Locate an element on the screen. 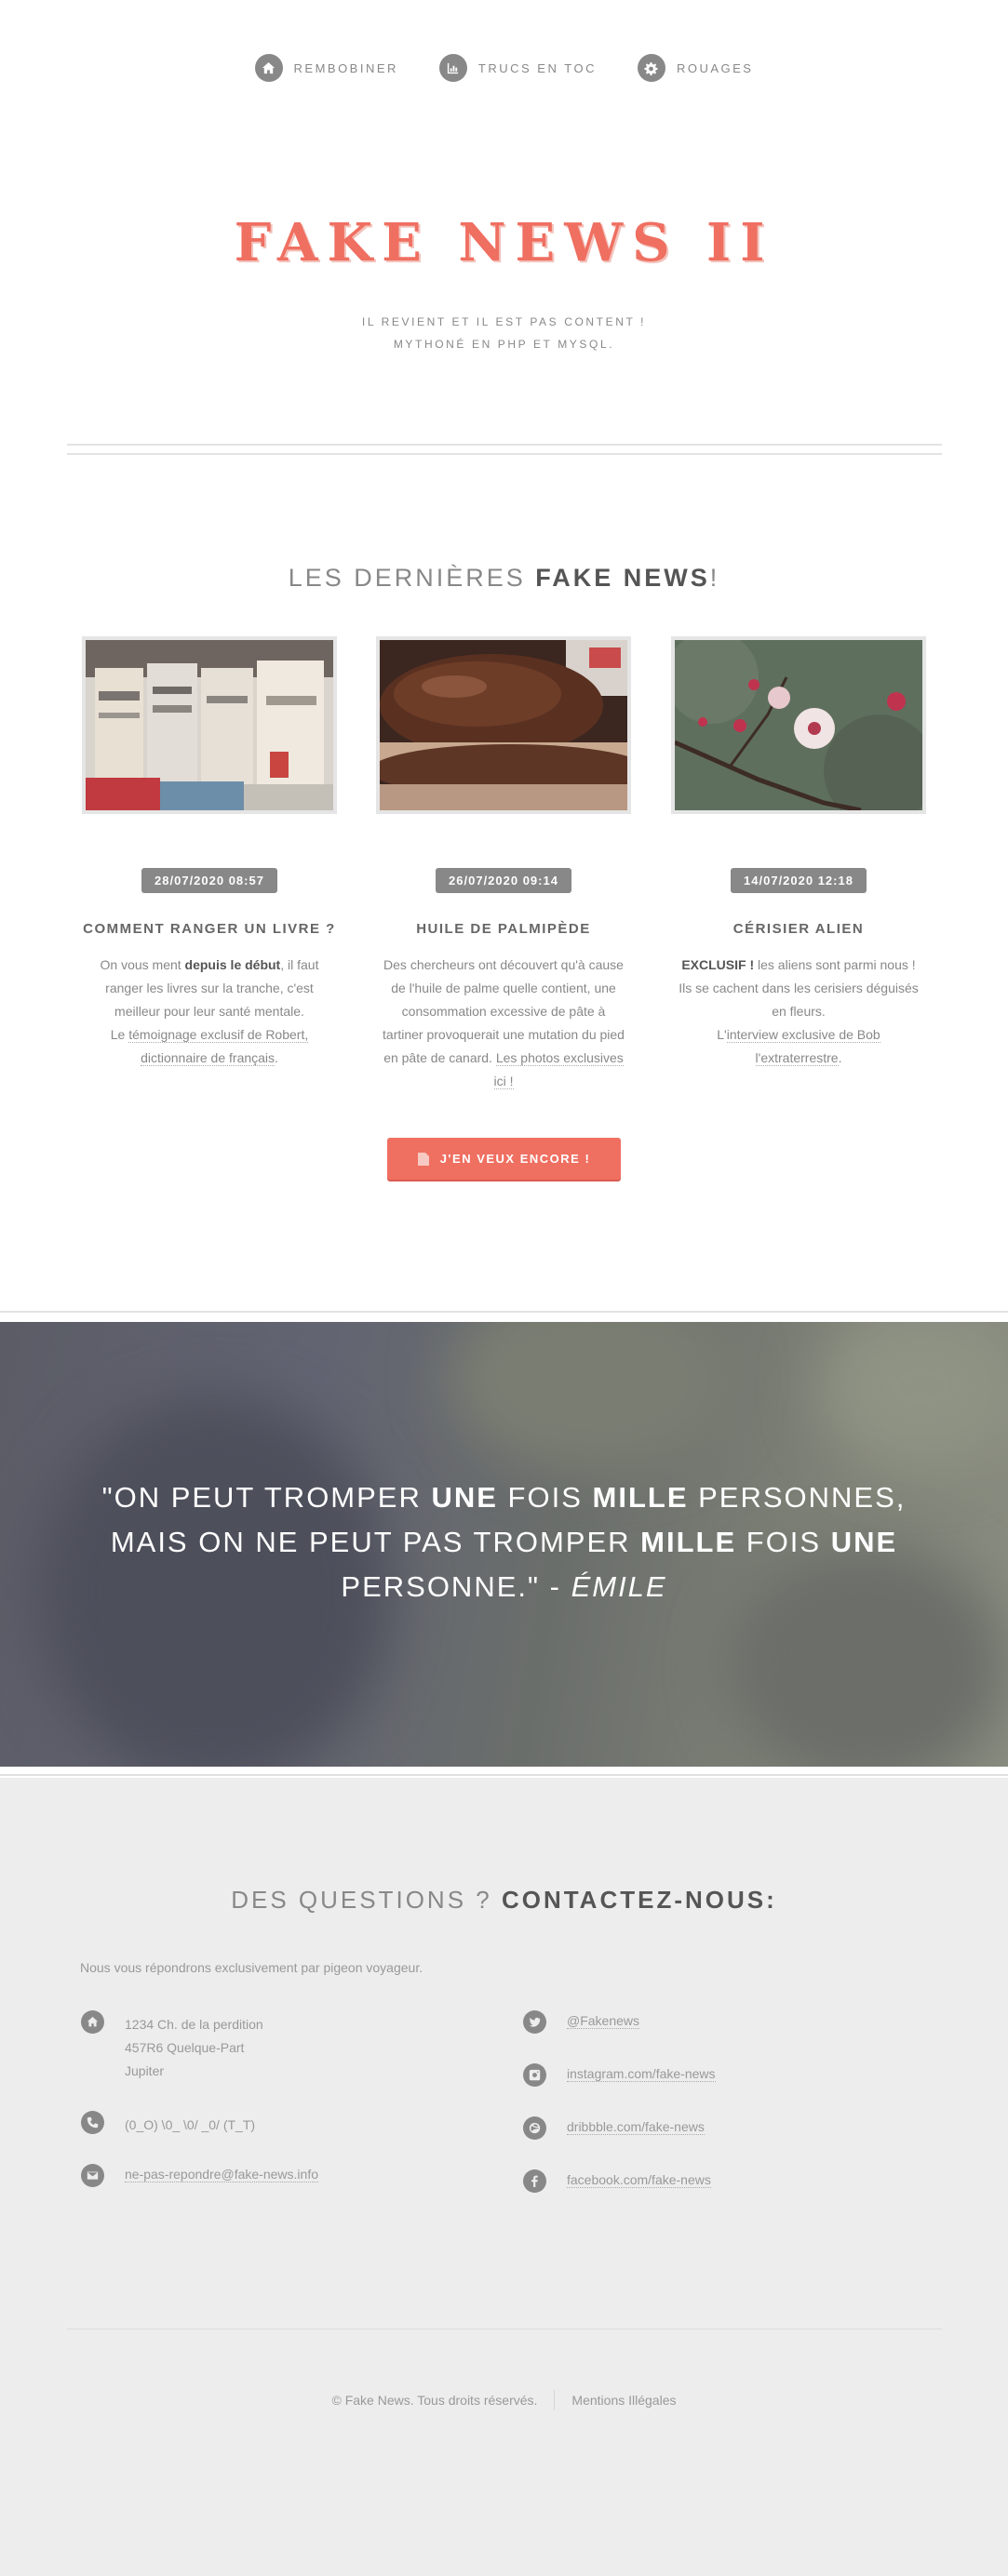  chocolate-toast-image is located at coordinates (503, 725).